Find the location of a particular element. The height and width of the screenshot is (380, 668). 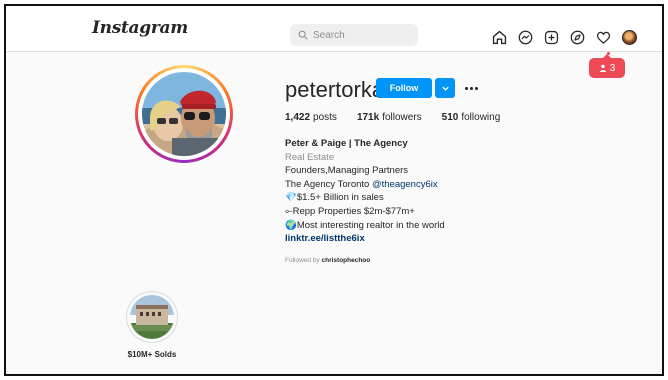

suggested-accounts-button is located at coordinates (445, 88).